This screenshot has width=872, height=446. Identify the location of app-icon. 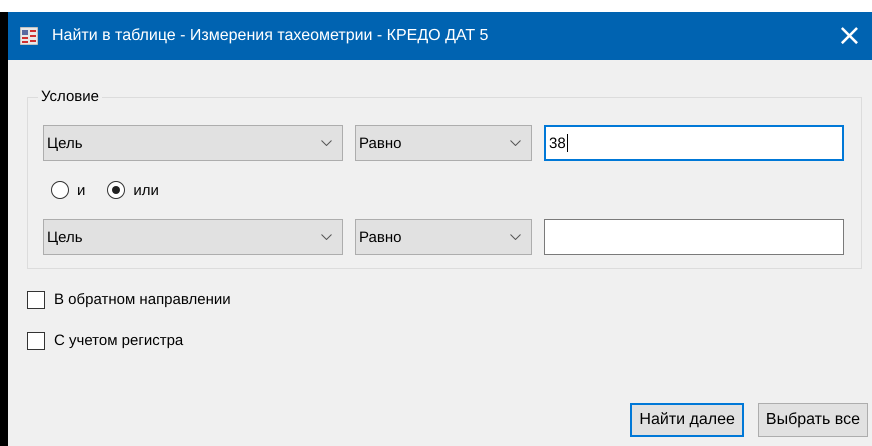
(29, 36).